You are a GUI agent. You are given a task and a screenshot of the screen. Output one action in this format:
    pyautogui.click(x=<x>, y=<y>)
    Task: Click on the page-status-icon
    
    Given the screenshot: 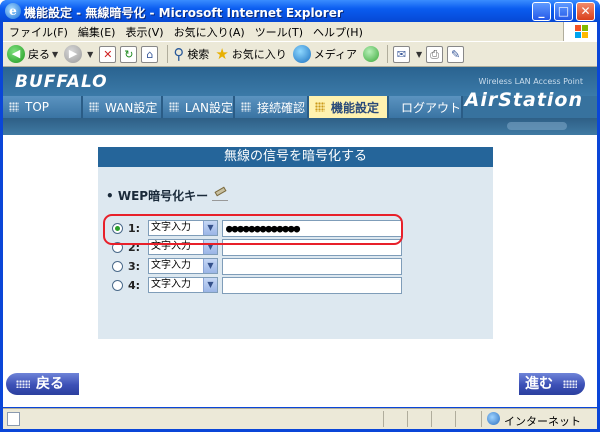 What is the action you would take?
    pyautogui.click(x=13, y=419)
    